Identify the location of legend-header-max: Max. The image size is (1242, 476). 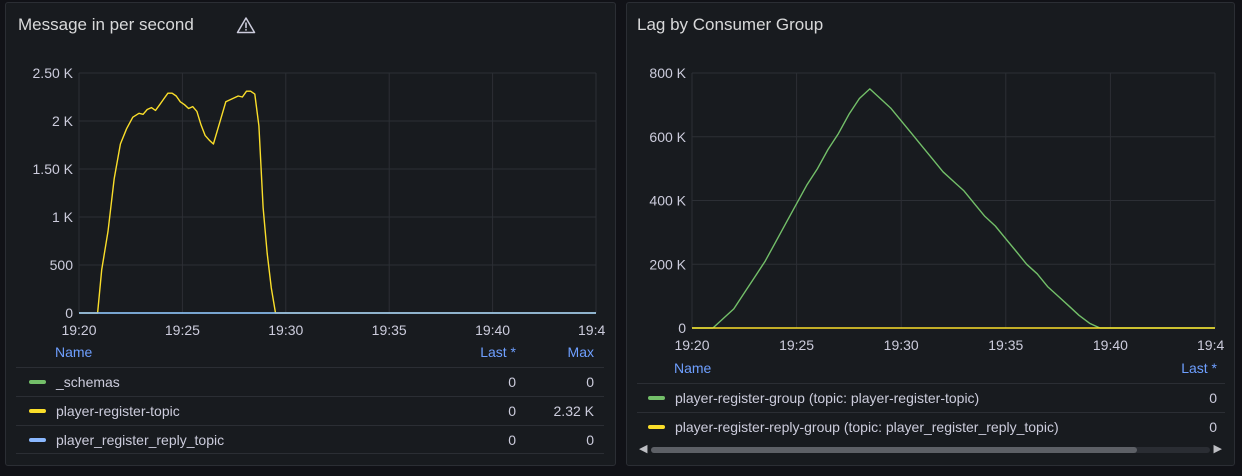
(560, 352).